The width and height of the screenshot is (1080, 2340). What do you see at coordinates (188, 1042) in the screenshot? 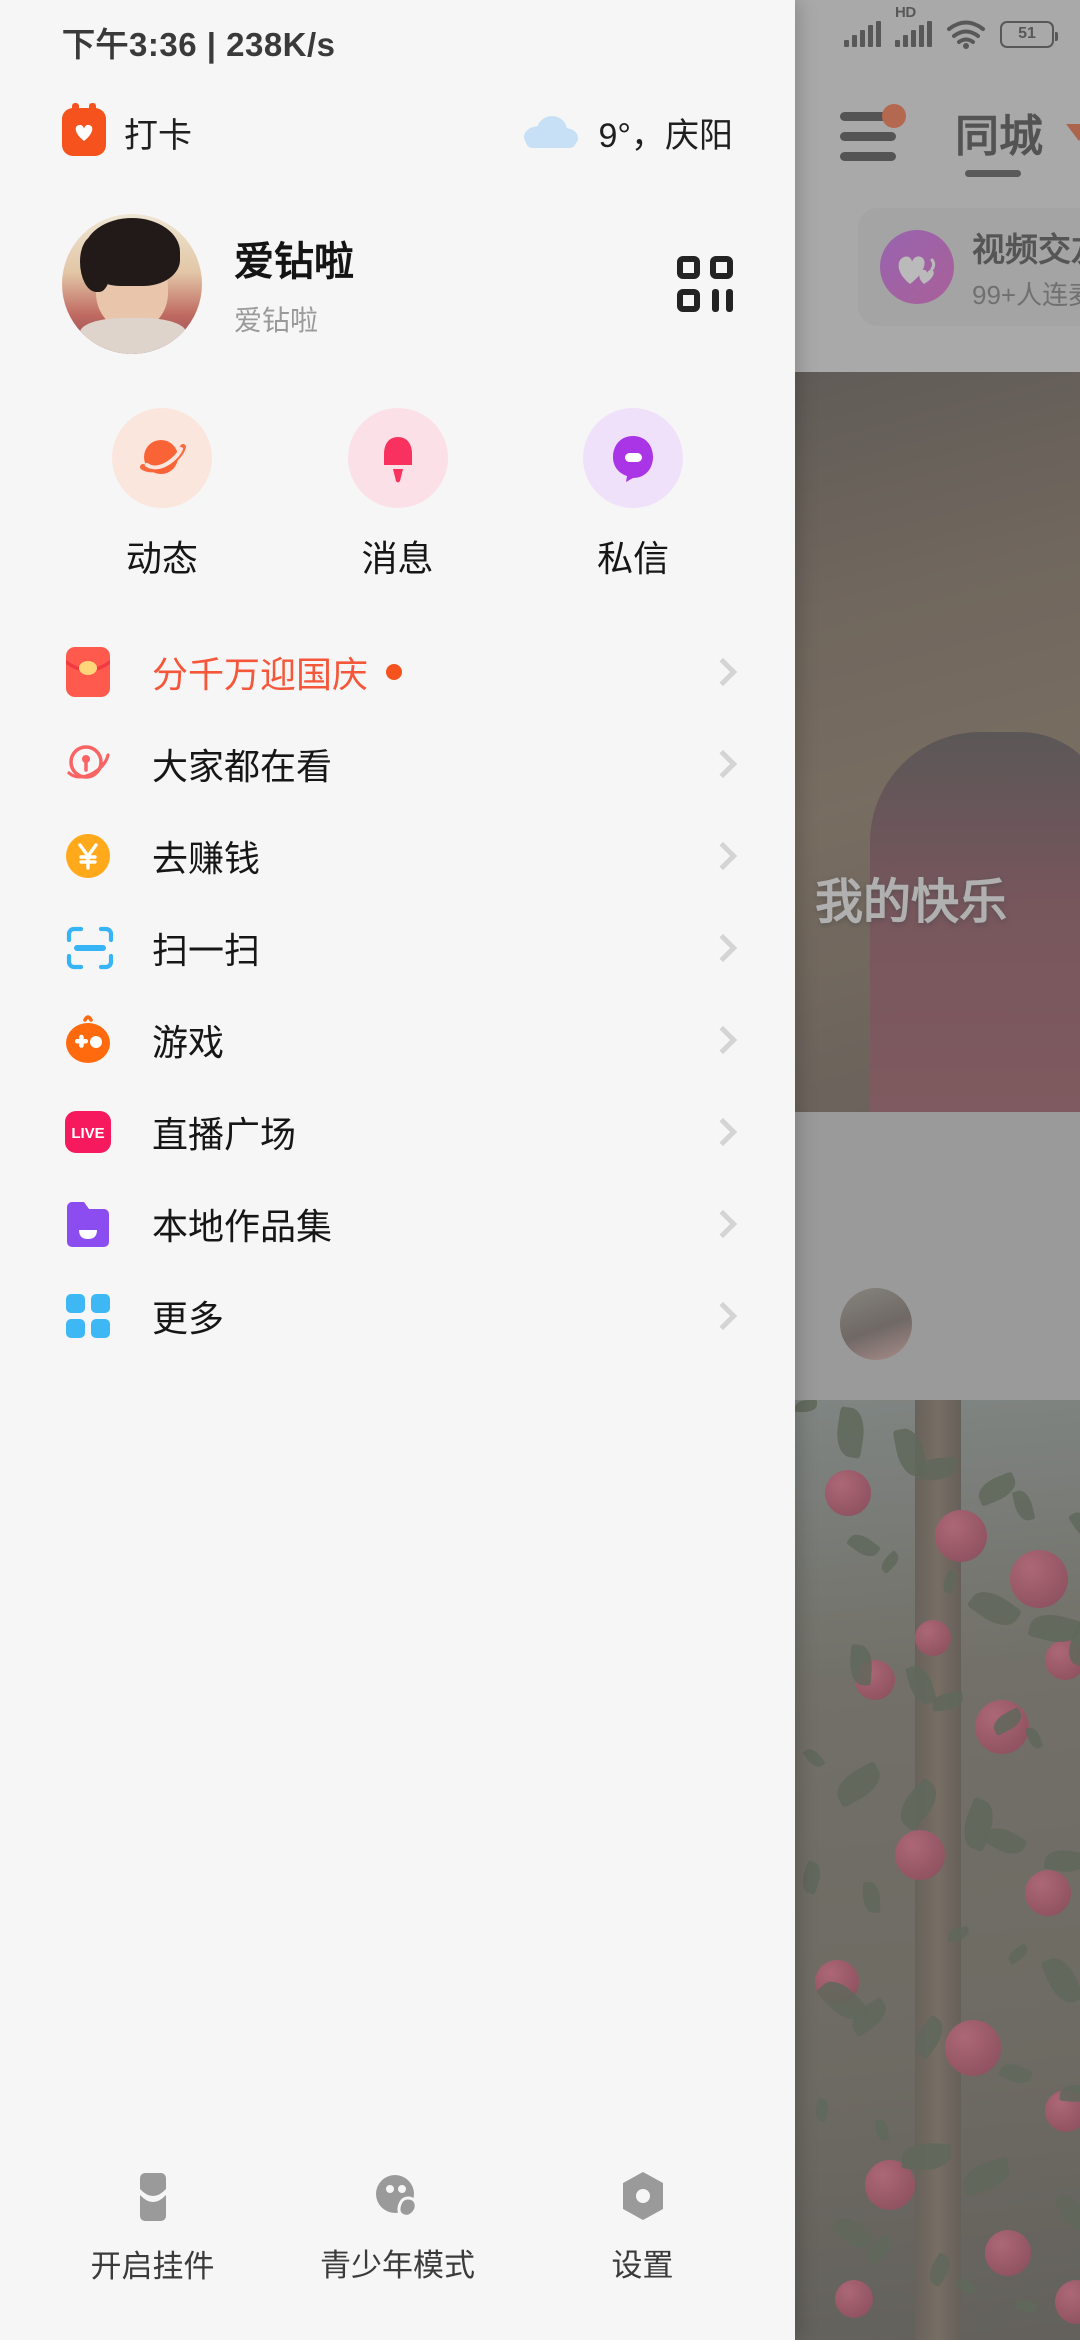
I see `sidebar-item-label: 游戏` at bounding box center [188, 1042].